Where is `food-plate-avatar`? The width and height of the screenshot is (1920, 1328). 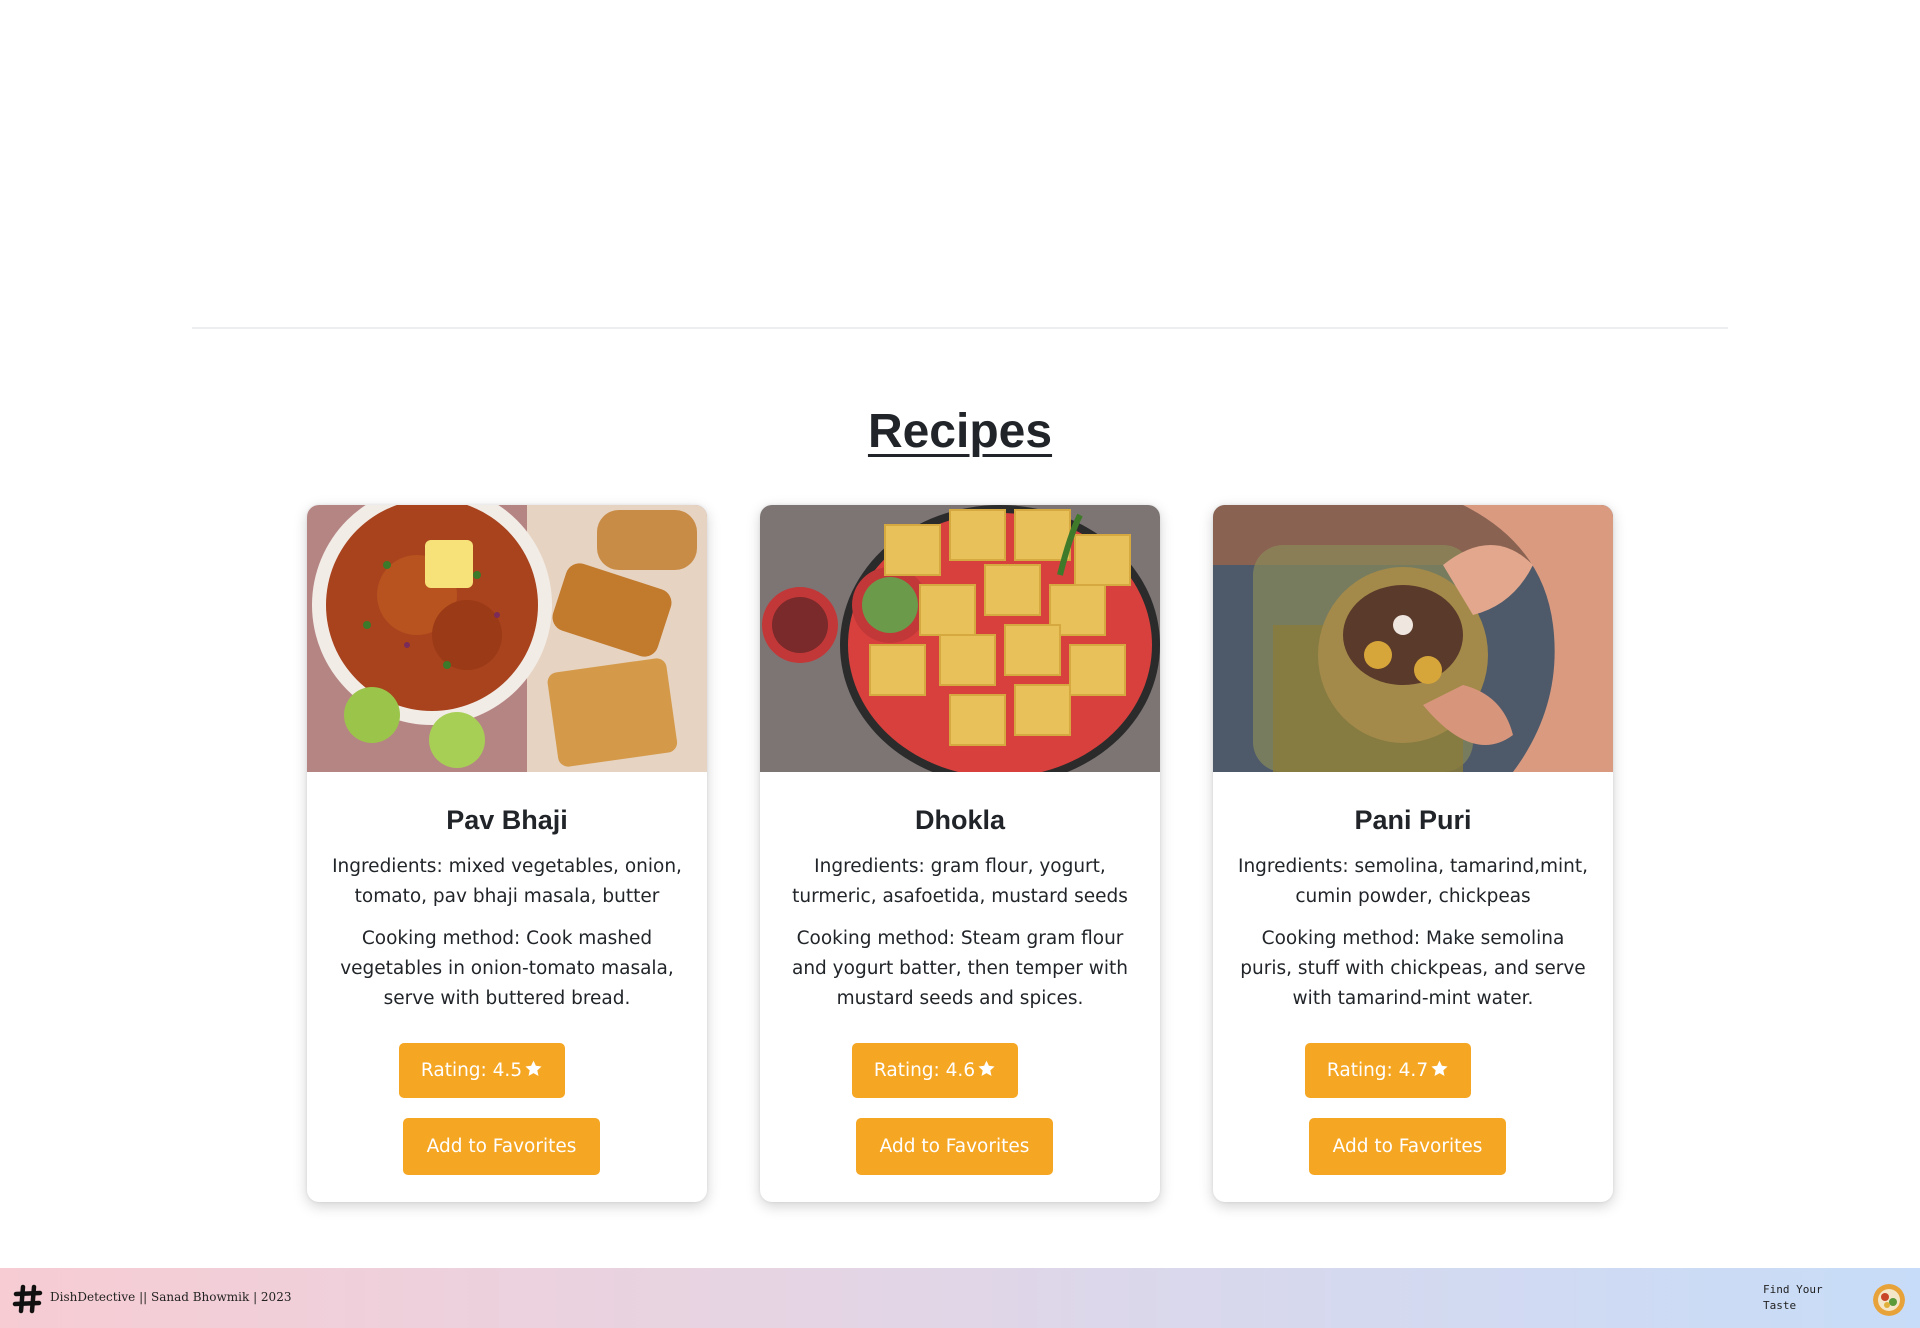 food-plate-avatar is located at coordinates (1889, 1300).